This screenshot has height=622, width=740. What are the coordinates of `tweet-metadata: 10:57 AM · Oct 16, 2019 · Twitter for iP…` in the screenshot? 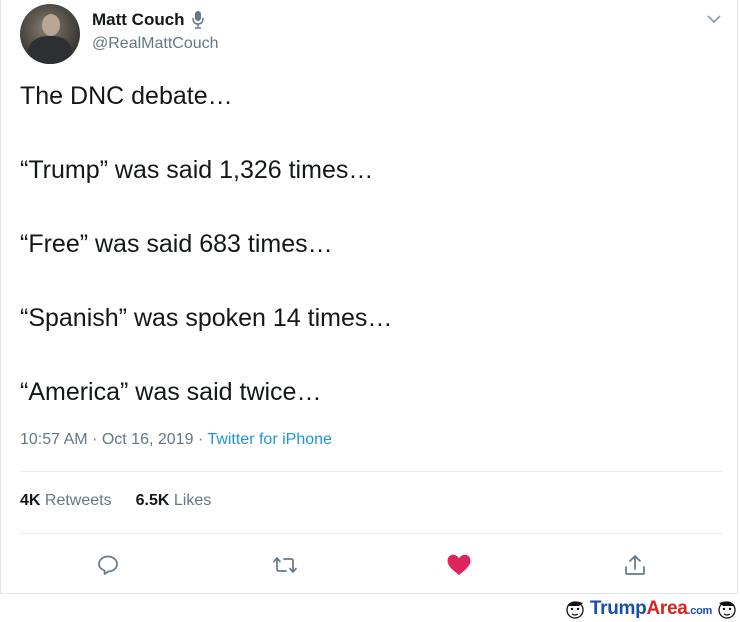 It's located at (176, 440).